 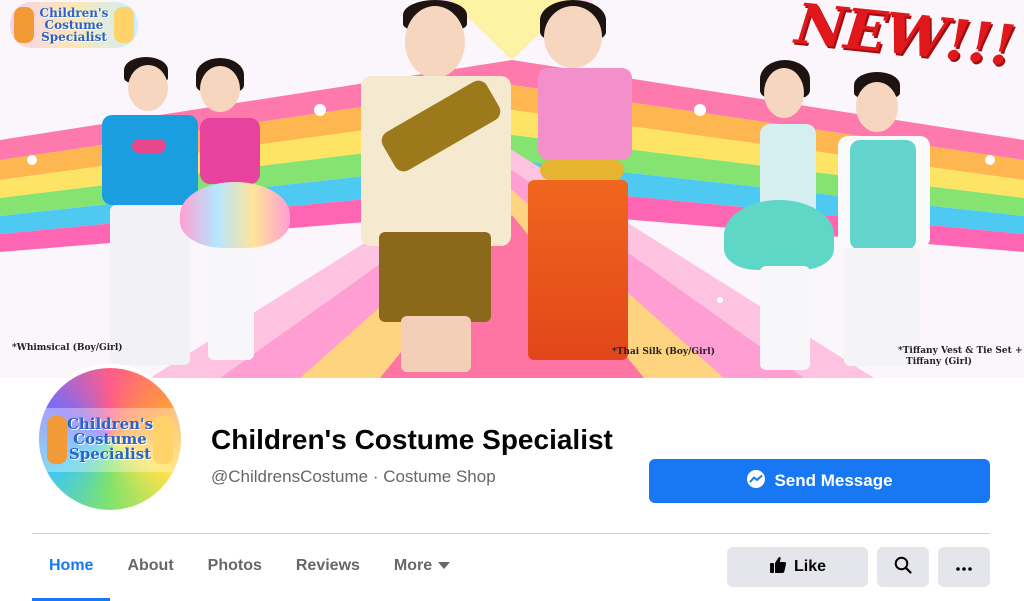 I want to click on tab-reviews: Reviews, so click(x=328, y=566).